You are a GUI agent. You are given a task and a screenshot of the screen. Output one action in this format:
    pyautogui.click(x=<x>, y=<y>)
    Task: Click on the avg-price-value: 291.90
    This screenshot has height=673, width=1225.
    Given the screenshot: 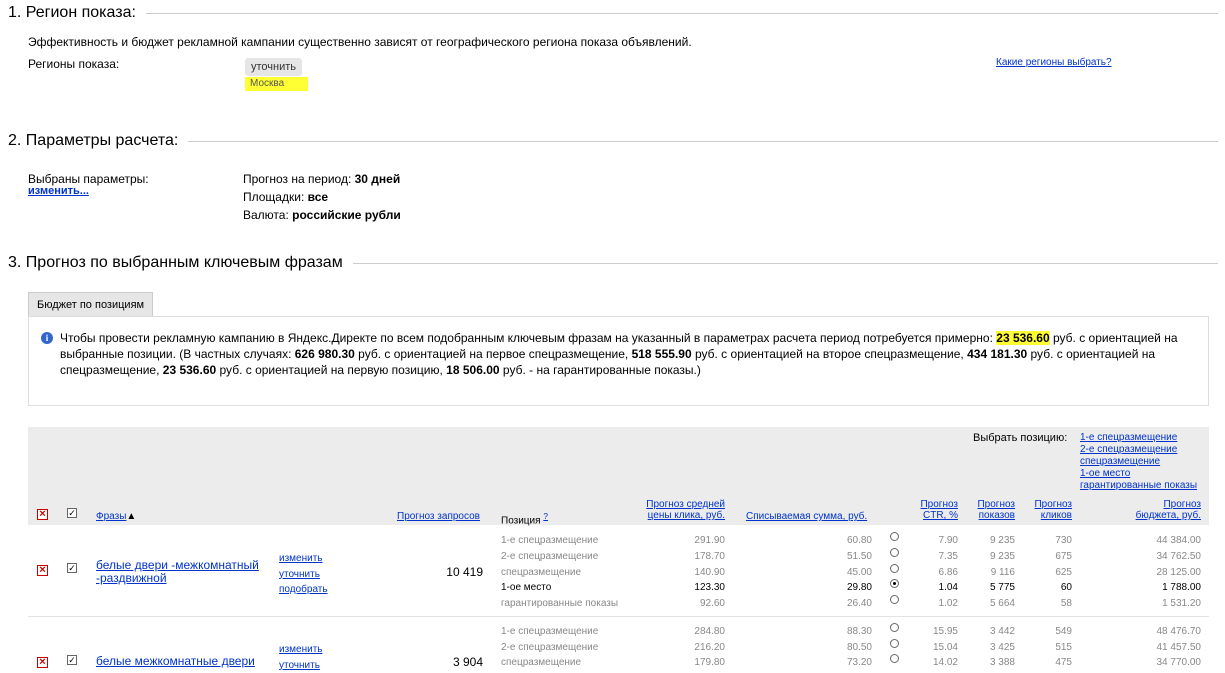 What is the action you would take?
    pyautogui.click(x=675, y=540)
    